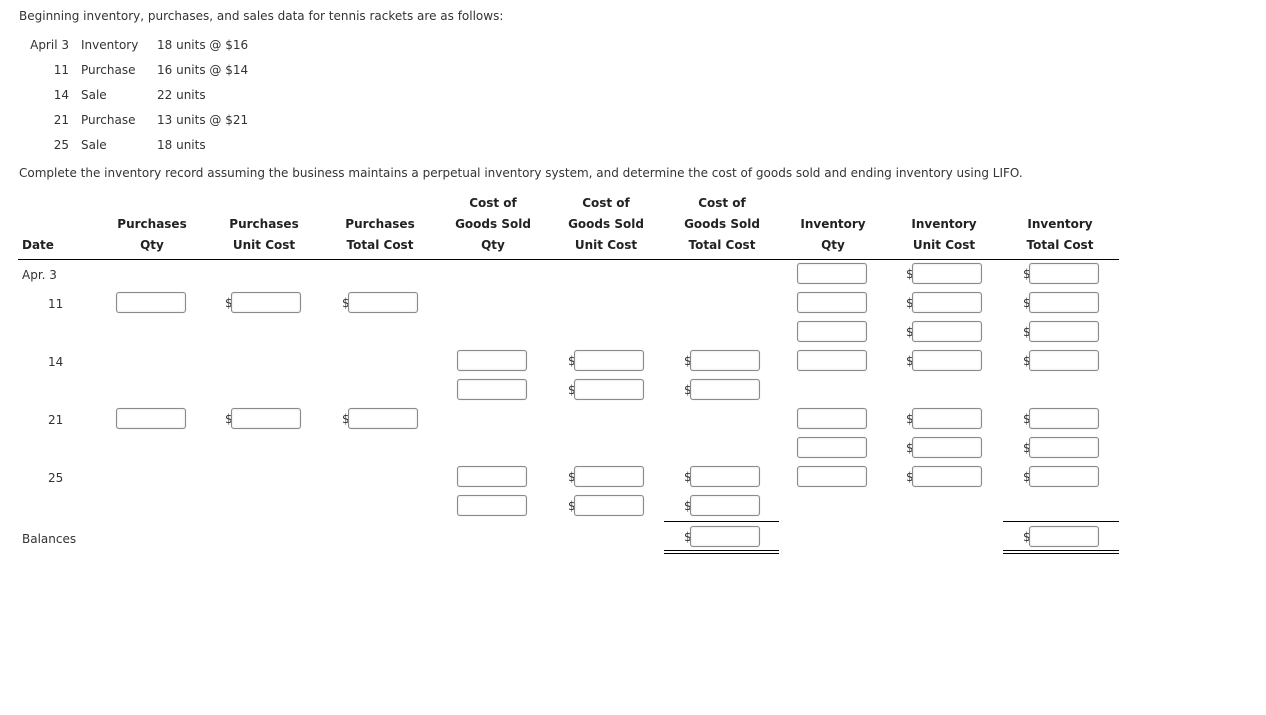  What do you see at coordinates (151, 418) in the screenshot?
I see `apr21-purchases-qty-input` at bounding box center [151, 418].